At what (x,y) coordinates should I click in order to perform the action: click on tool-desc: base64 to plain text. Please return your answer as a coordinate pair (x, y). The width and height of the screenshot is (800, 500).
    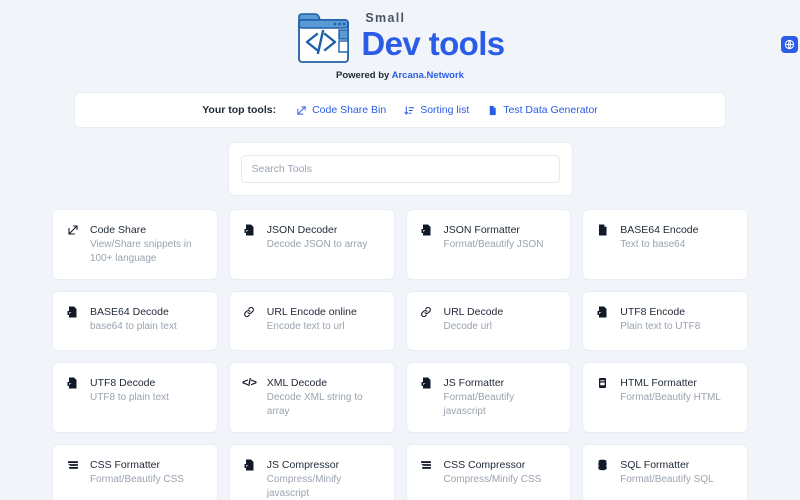
    Looking at the image, I should click on (133, 326).